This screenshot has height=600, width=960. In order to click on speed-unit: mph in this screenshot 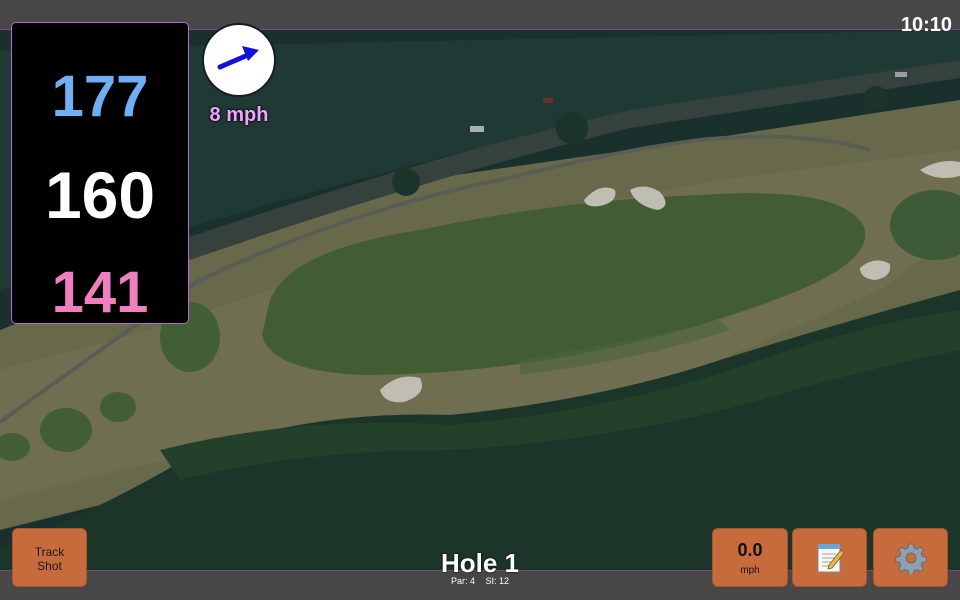, I will do `click(750, 570)`.